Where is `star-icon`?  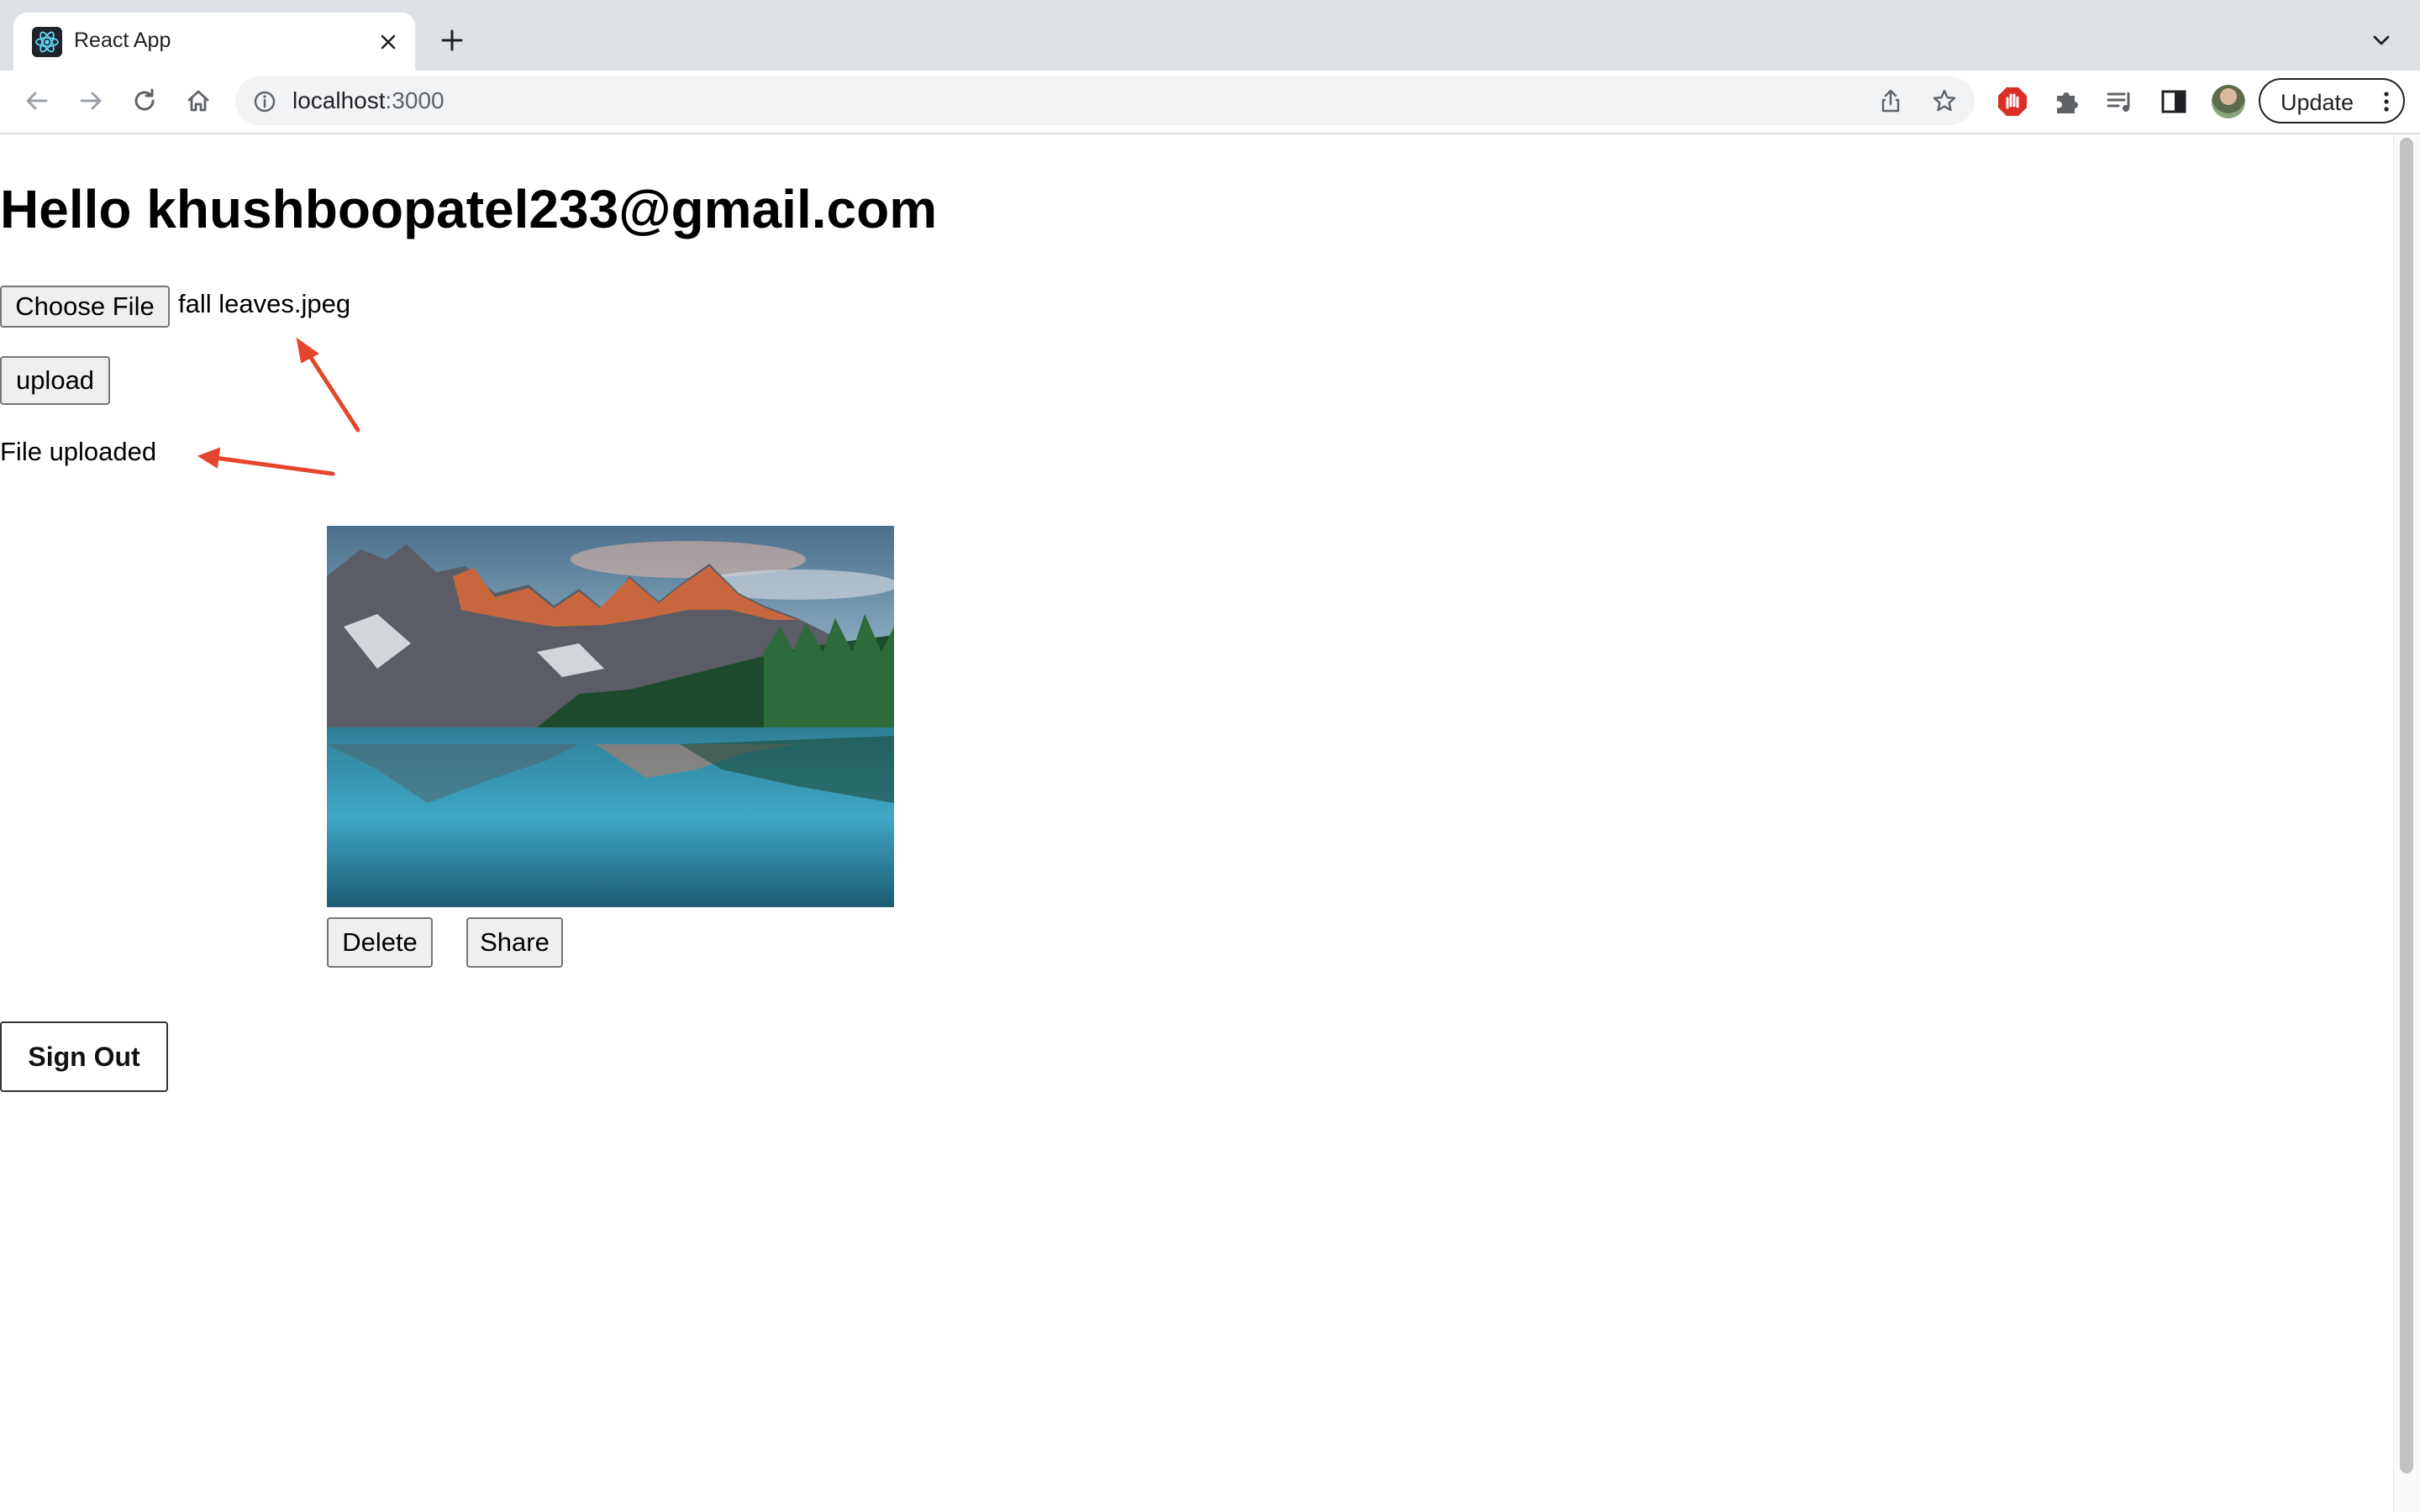
star-icon is located at coordinates (1944, 100).